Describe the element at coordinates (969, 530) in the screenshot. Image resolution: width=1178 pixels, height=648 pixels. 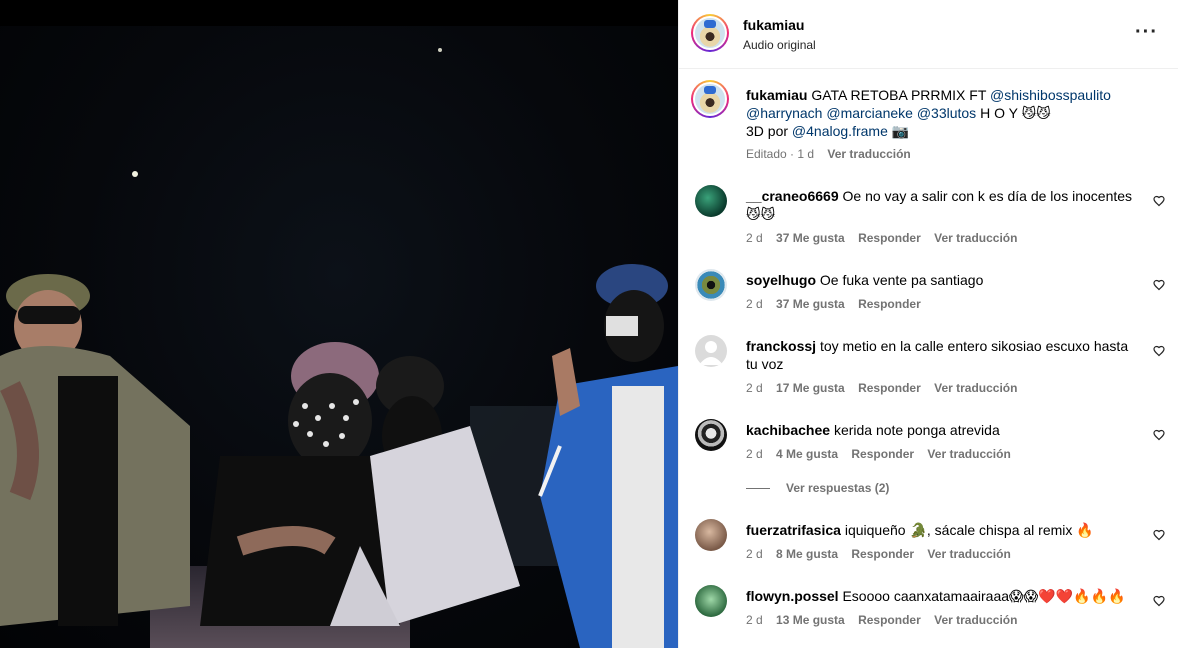
I see `comment-body: iquiqueño 🐊, sácale chispa al remix 🔥` at that location.